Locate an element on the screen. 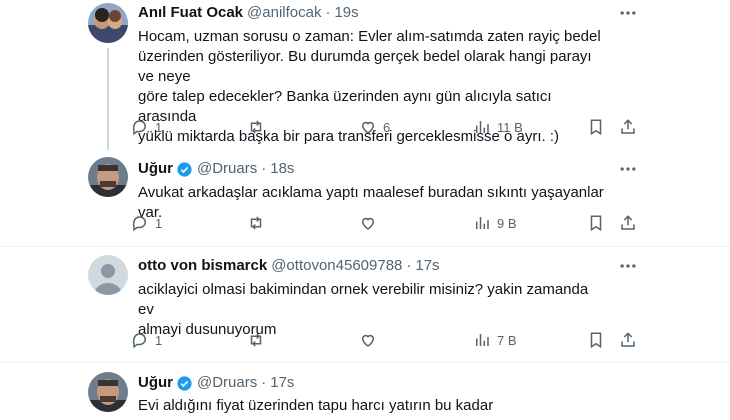  tweet-header: Uğur @Druars · 17s is located at coordinates (216, 383).